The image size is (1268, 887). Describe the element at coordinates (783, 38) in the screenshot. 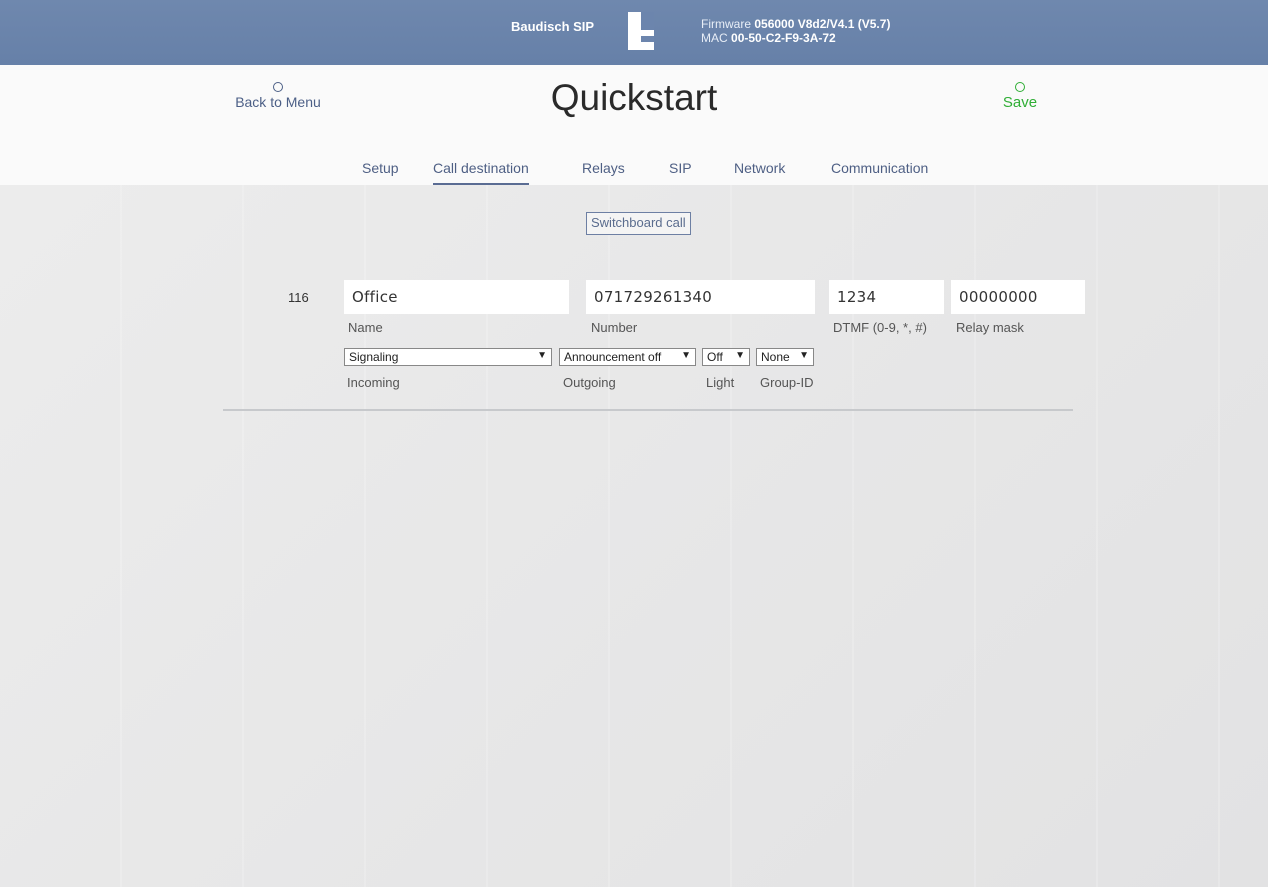

I see `mac-value: 00-50-C2-F9-3A-72` at that location.